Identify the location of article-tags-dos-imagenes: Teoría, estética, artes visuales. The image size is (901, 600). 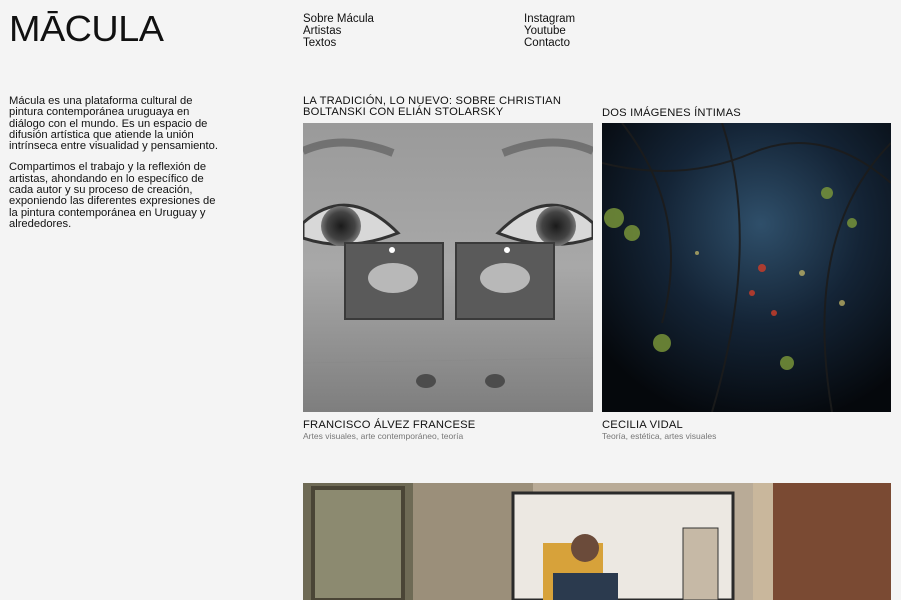
(659, 436).